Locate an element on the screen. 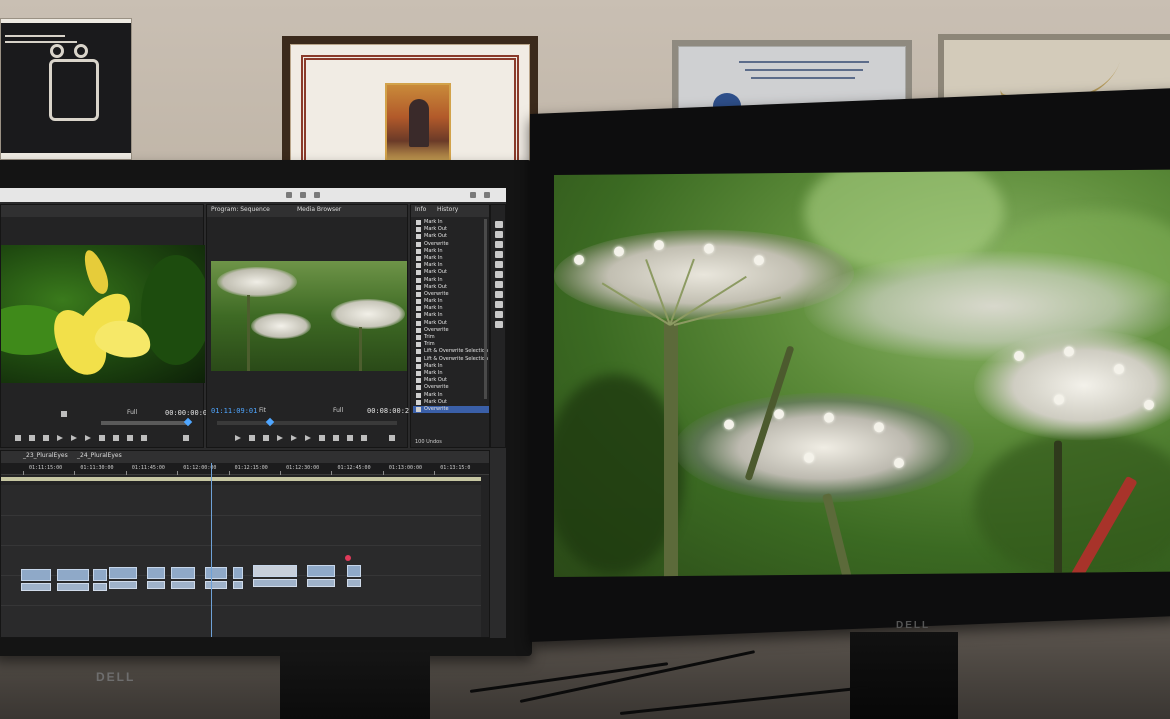 The height and width of the screenshot is (719, 1170). program-timecode: 01:11:09:01 is located at coordinates (234, 411).